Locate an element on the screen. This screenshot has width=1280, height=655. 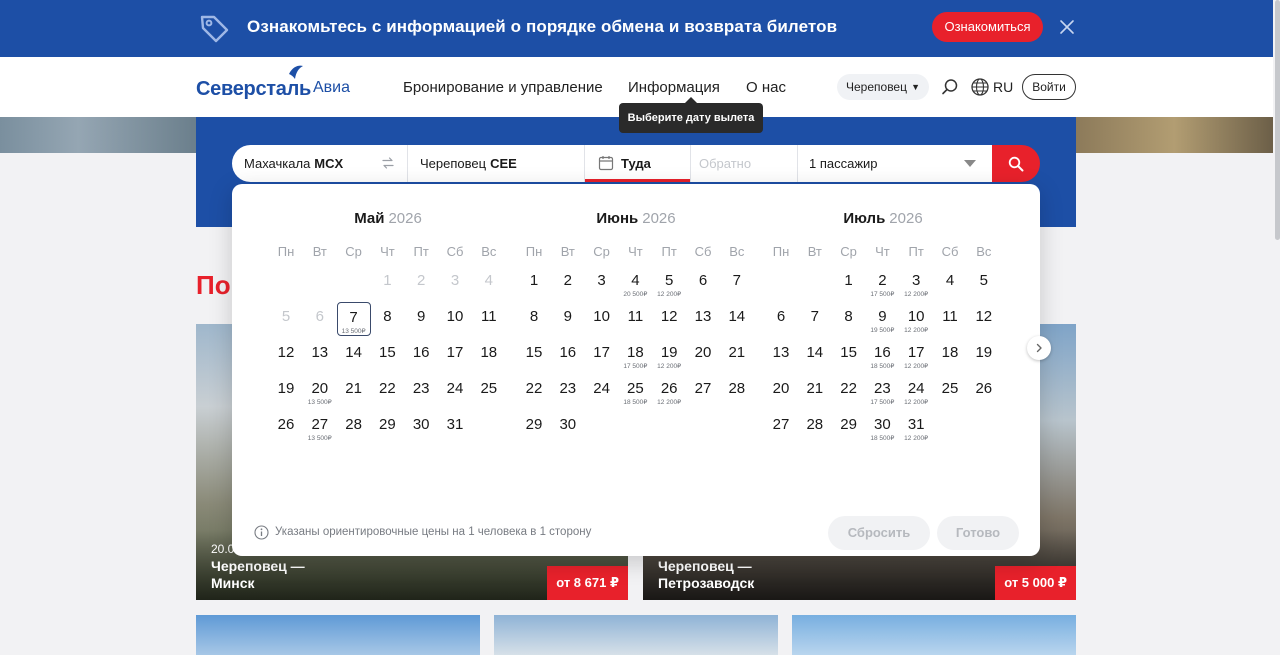
globe-icon is located at coordinates (980, 87).